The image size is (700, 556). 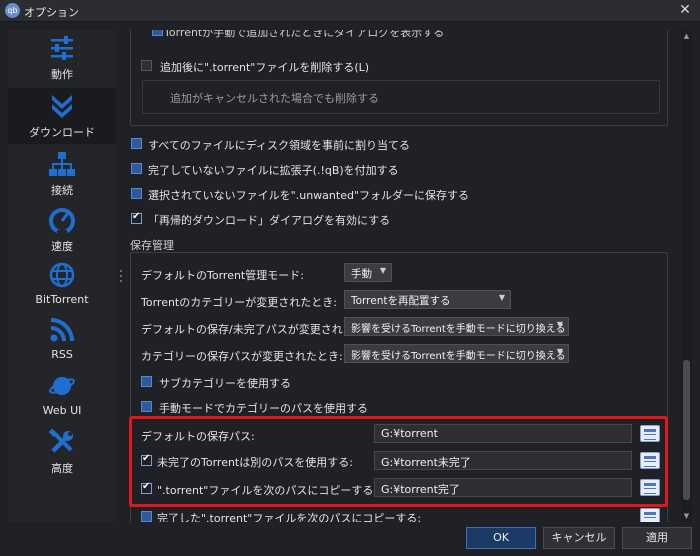 I want to click on scroll-up-icon: ▲, so click(x=686, y=36).